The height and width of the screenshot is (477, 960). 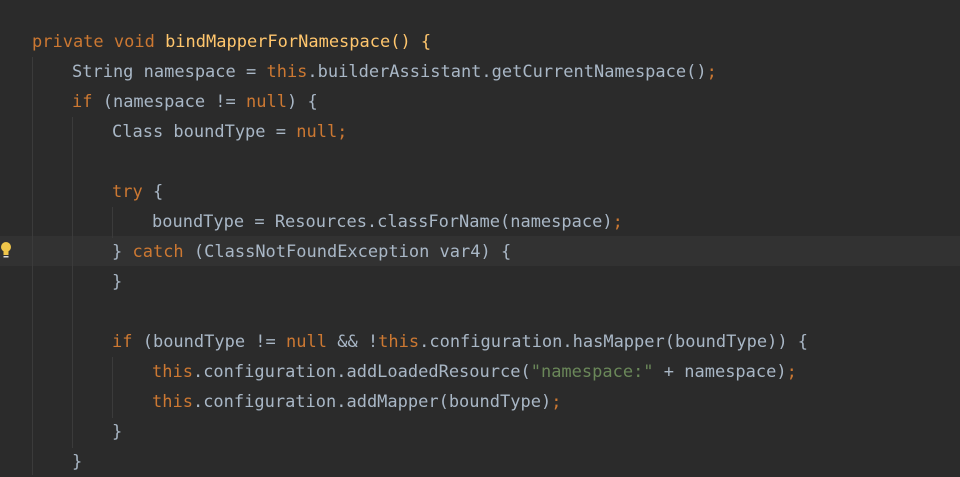 I want to click on code-token: .configuration.addLoadedResource(, so click(x=361, y=372).